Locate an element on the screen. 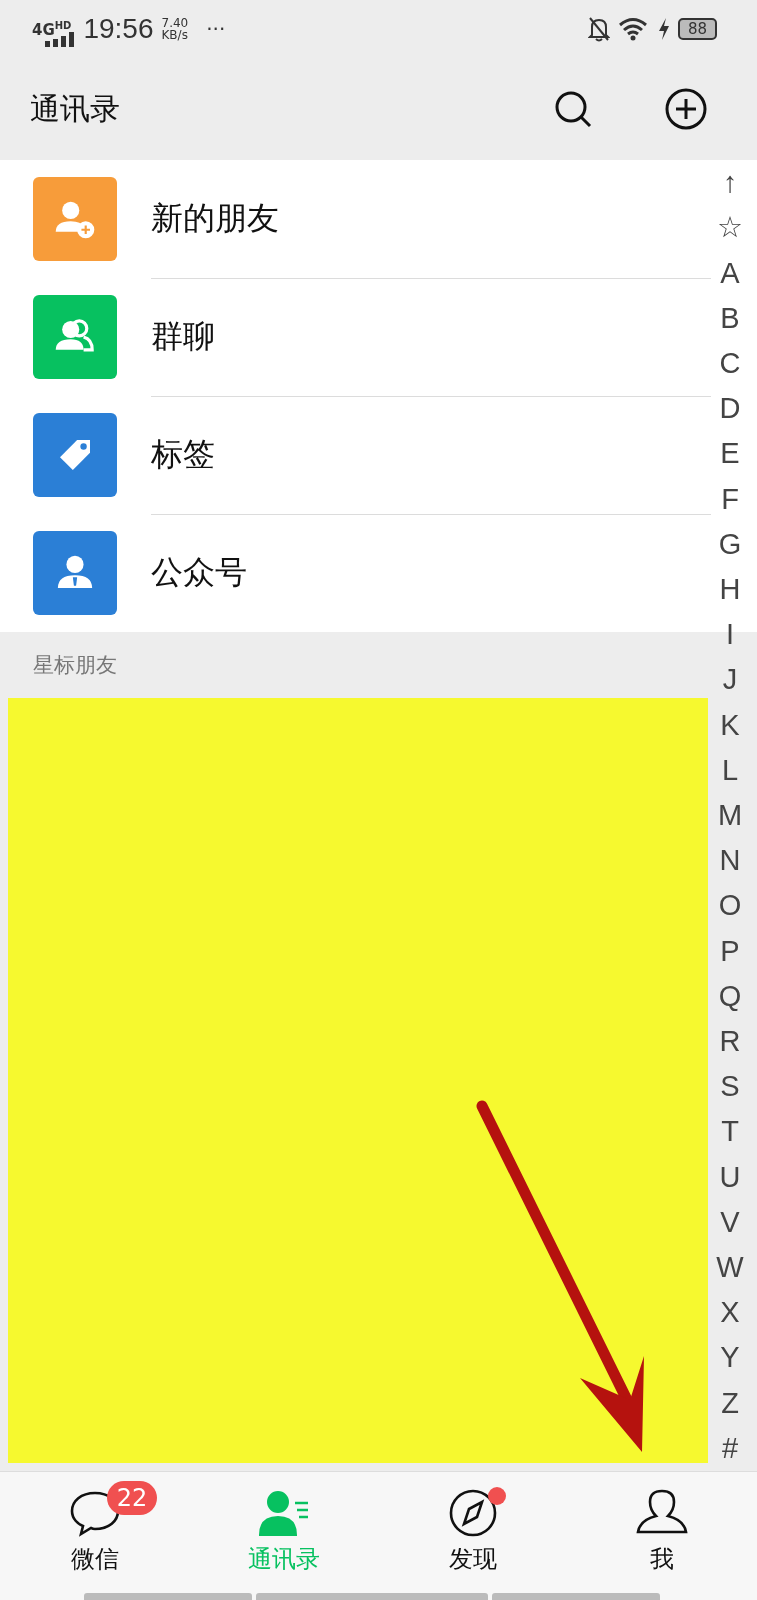 Image resolution: width=757 pixels, height=1600 pixels. index-letter: D is located at coordinates (730, 409).